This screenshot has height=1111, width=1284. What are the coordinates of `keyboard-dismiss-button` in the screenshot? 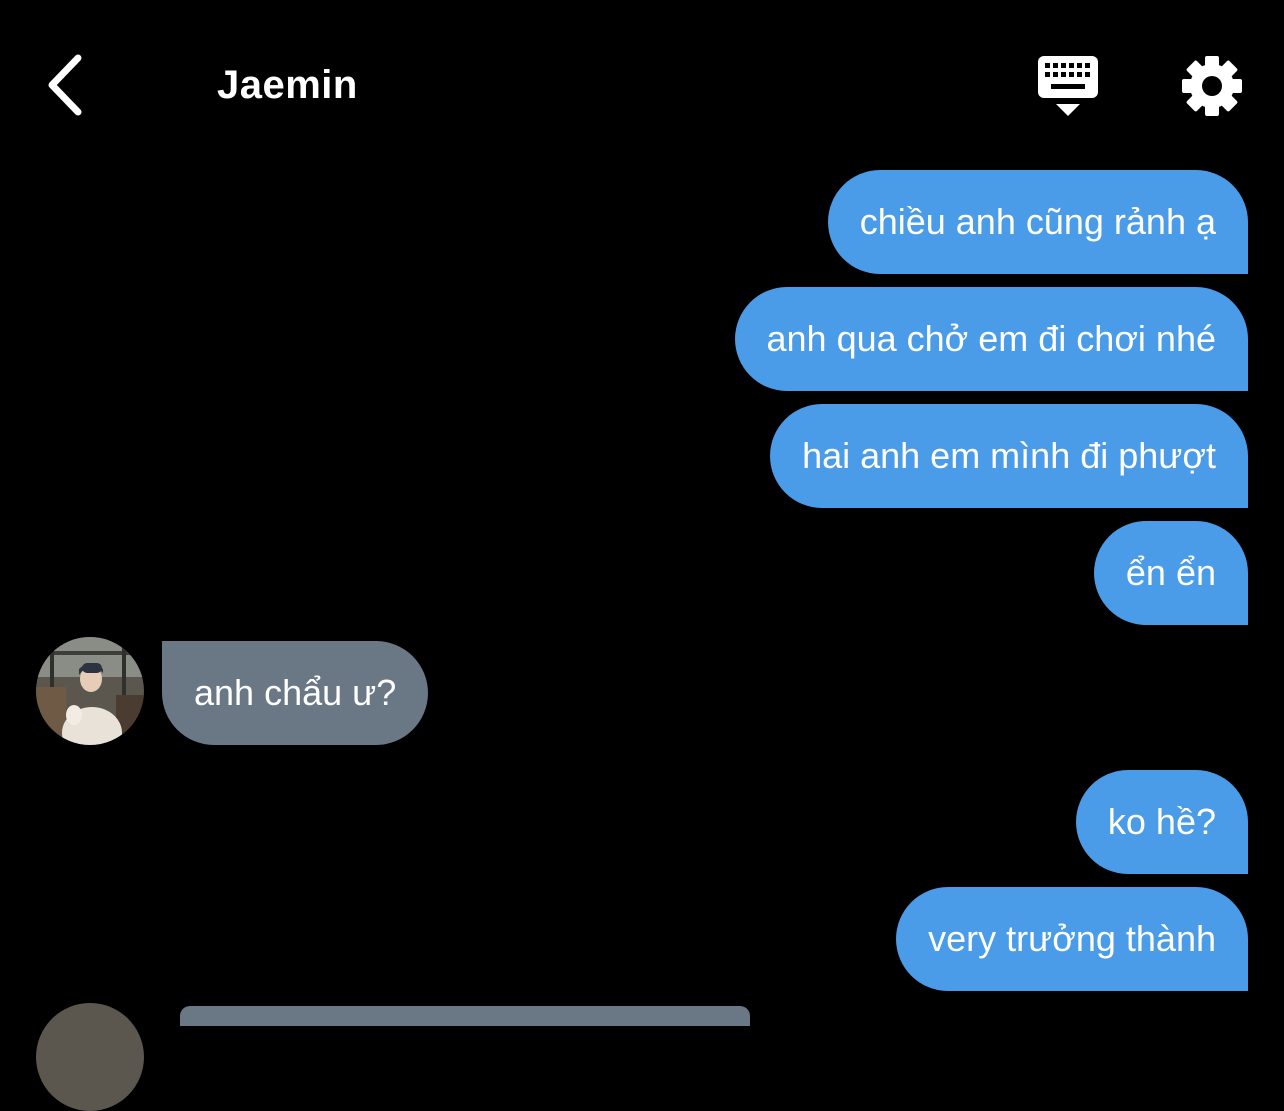 It's located at (1068, 87).